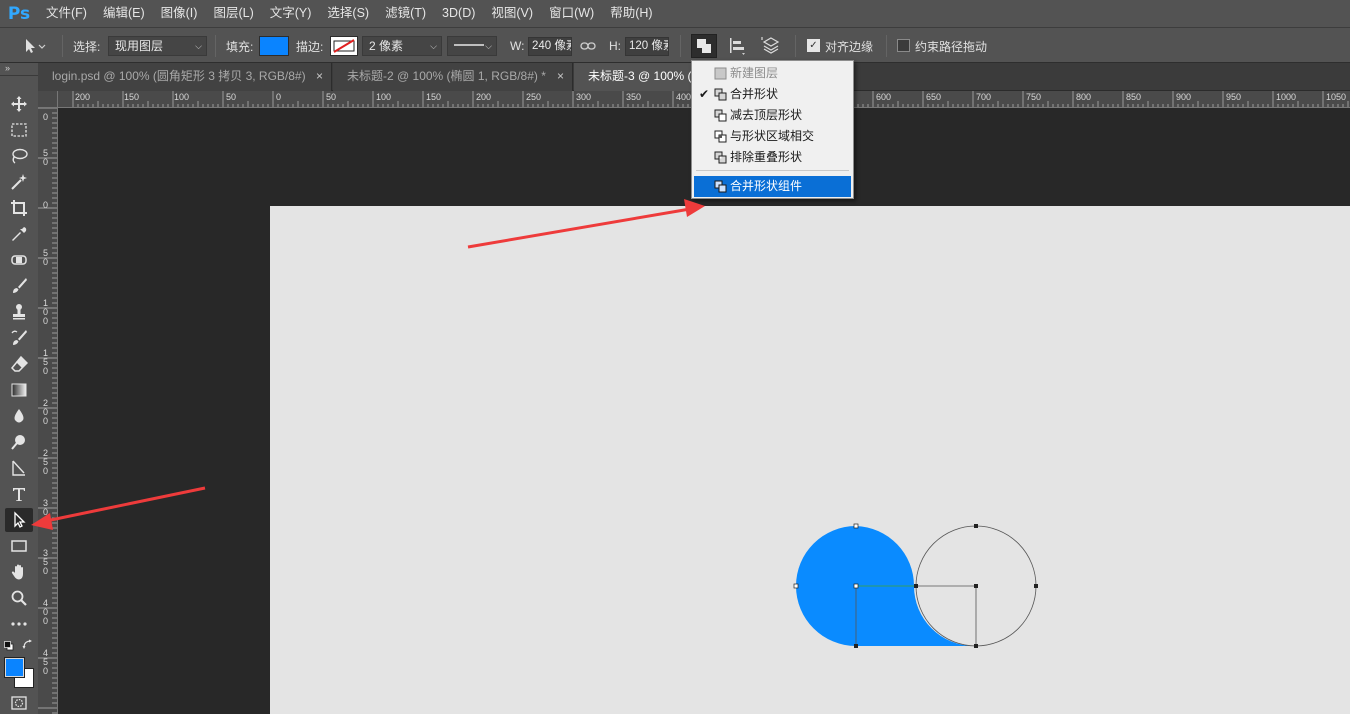 Image resolution: width=1350 pixels, height=714 pixels. What do you see at coordinates (704, 94) in the screenshot?
I see `checkmark-icon: ✔` at bounding box center [704, 94].